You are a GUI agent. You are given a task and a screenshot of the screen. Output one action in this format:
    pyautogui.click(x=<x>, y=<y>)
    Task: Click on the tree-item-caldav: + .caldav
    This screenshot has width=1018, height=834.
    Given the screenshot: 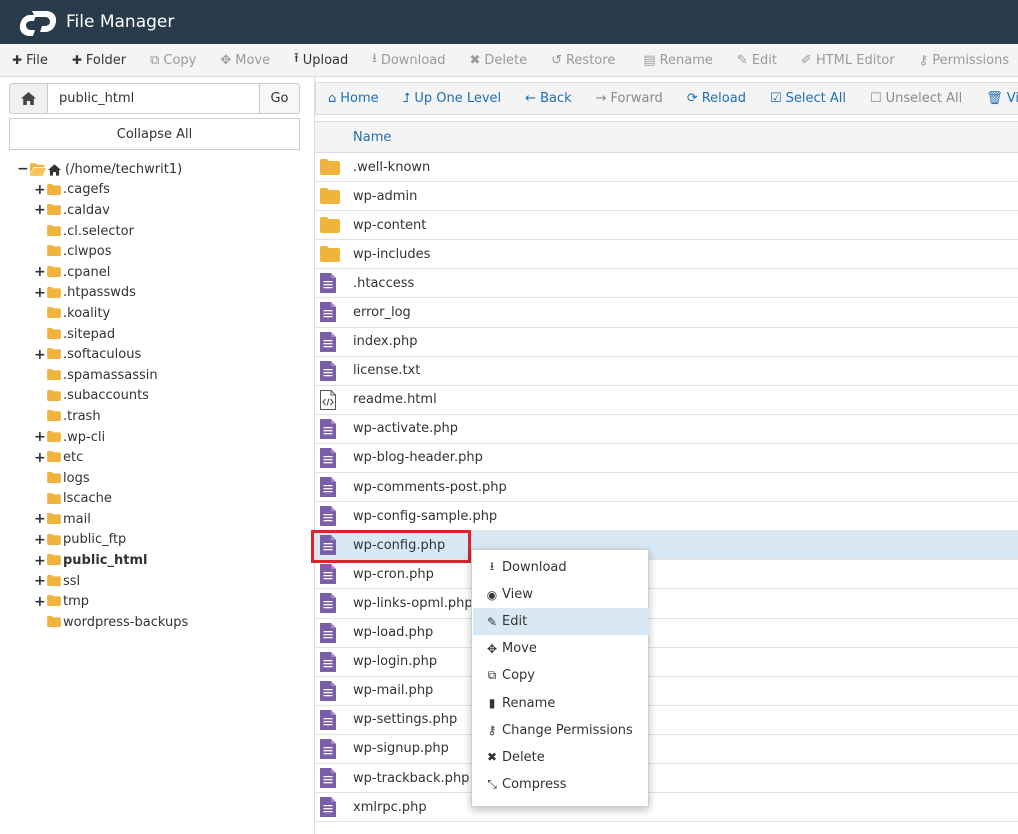 What is the action you would take?
    pyautogui.click(x=157, y=210)
    